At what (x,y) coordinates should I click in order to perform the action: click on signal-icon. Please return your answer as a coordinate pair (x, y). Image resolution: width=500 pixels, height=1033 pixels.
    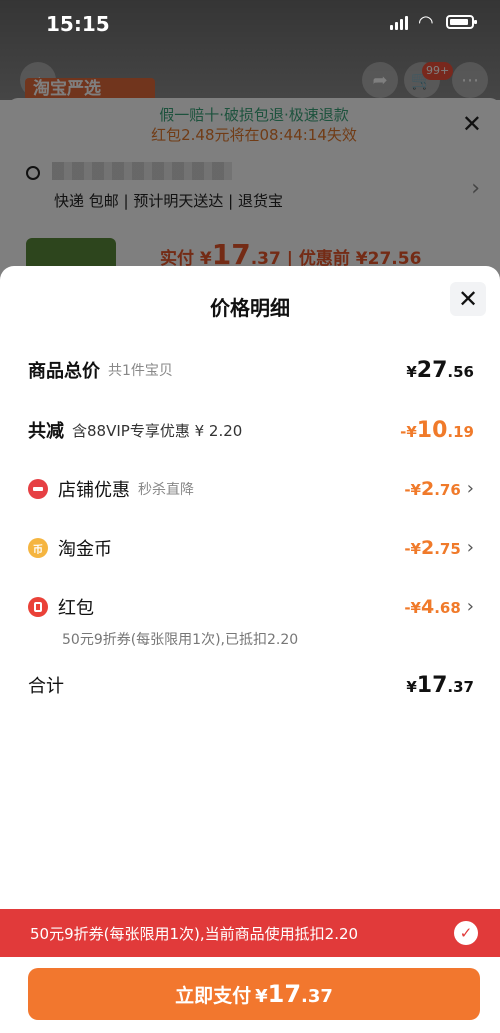
    Looking at the image, I should click on (399, 23).